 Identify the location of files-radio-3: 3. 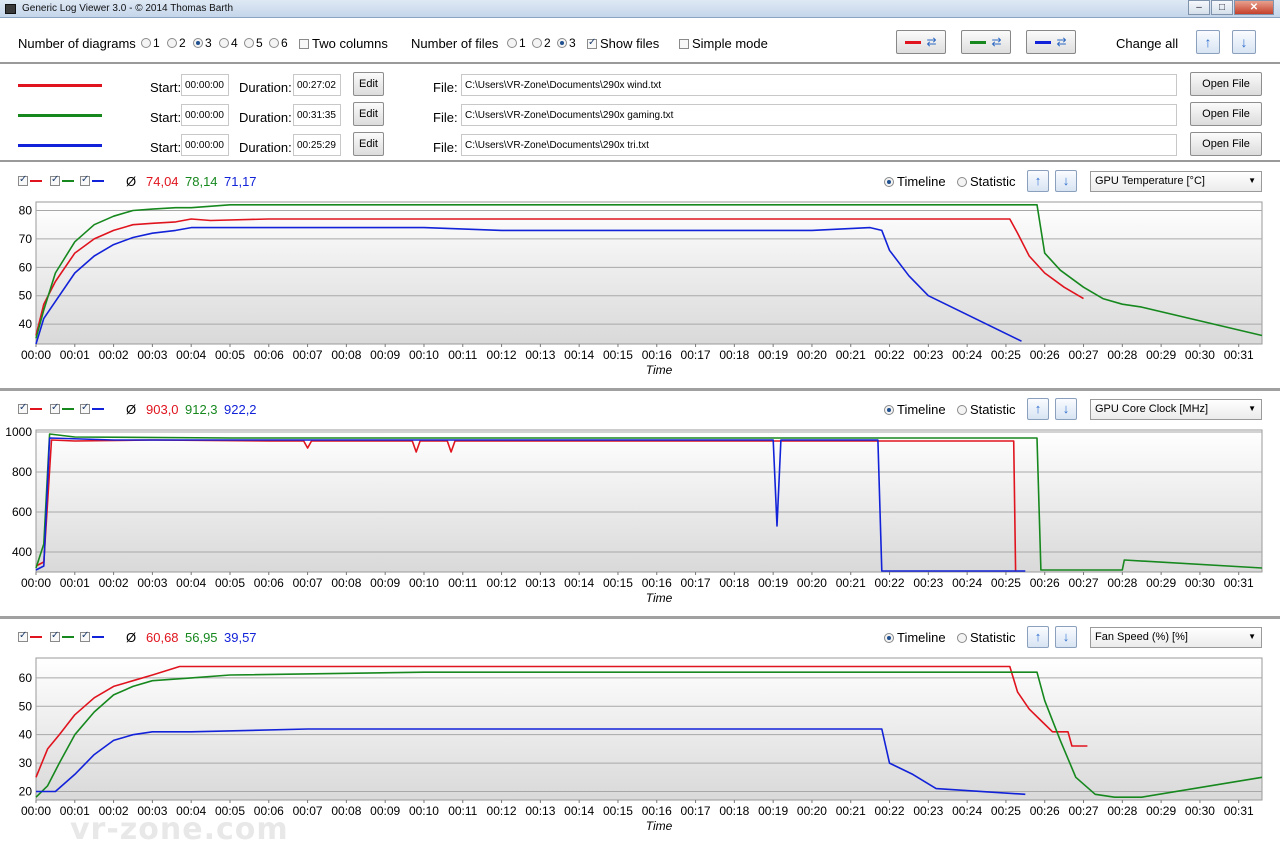
(566, 43).